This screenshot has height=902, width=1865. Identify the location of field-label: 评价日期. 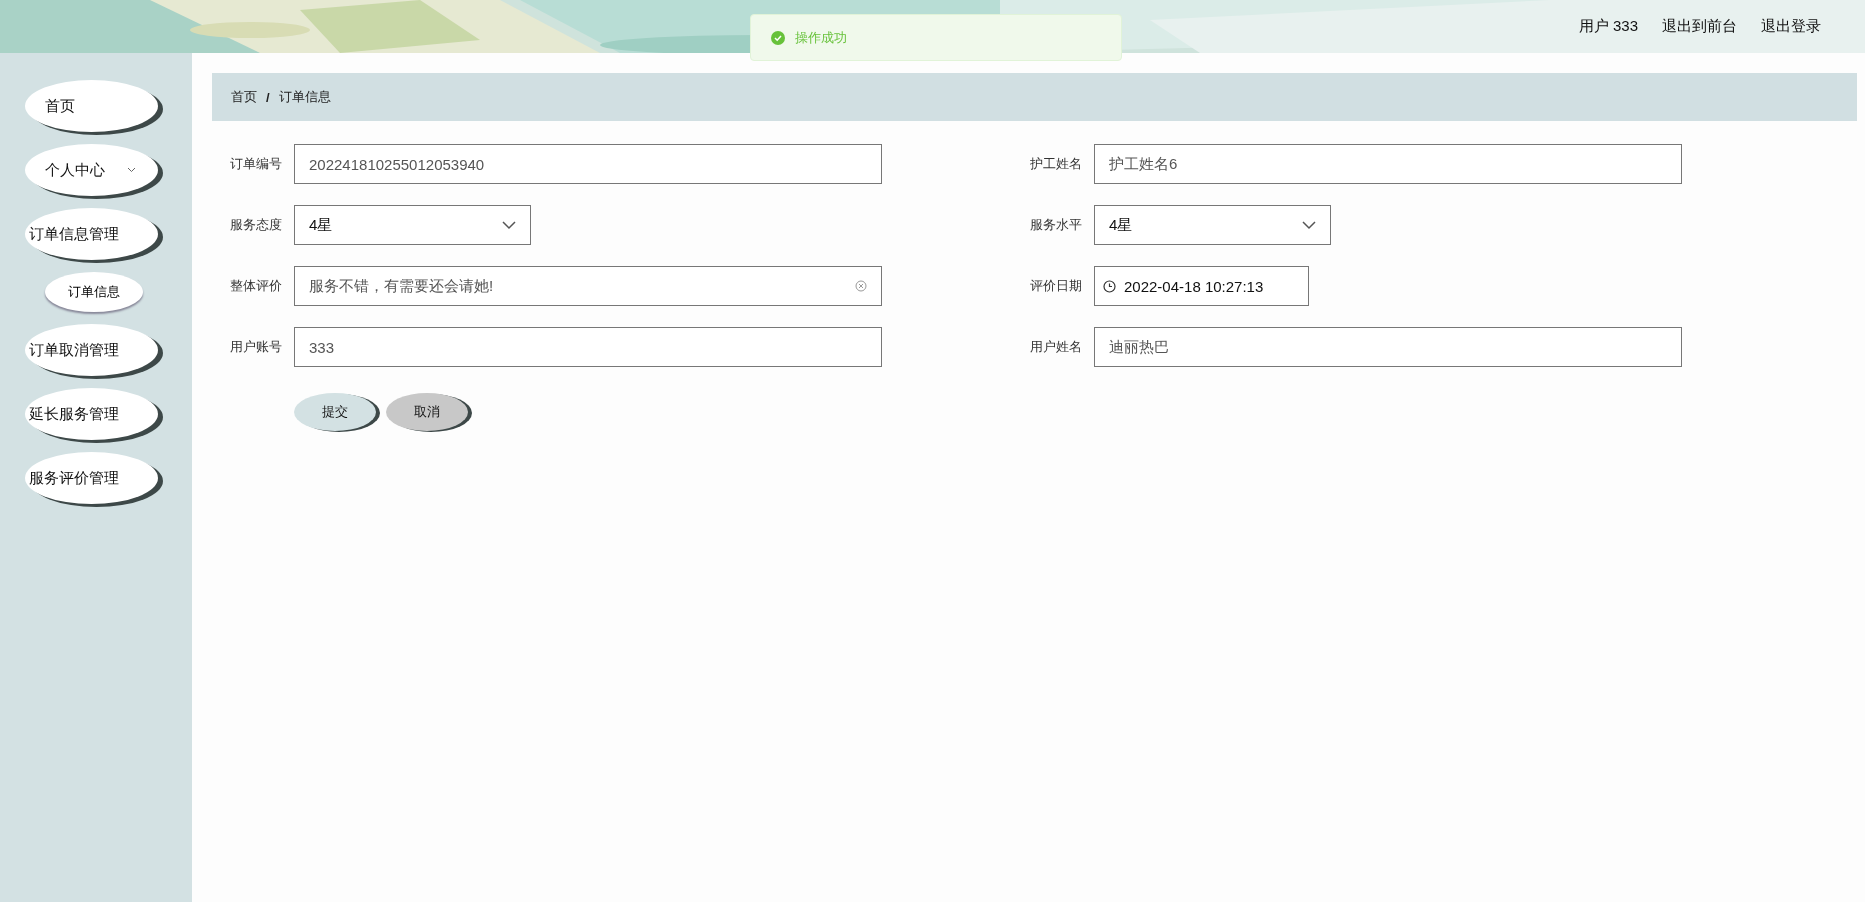
(1055, 286).